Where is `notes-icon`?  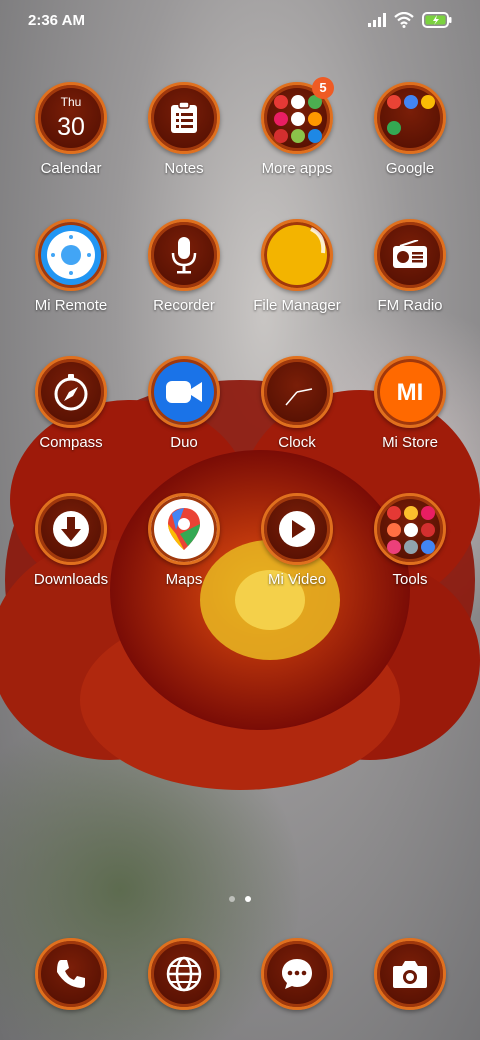 notes-icon is located at coordinates (184, 118).